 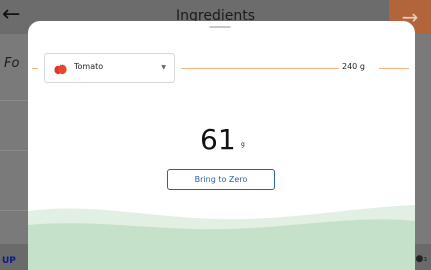 I want to click on drag-handle, so click(x=220, y=27).